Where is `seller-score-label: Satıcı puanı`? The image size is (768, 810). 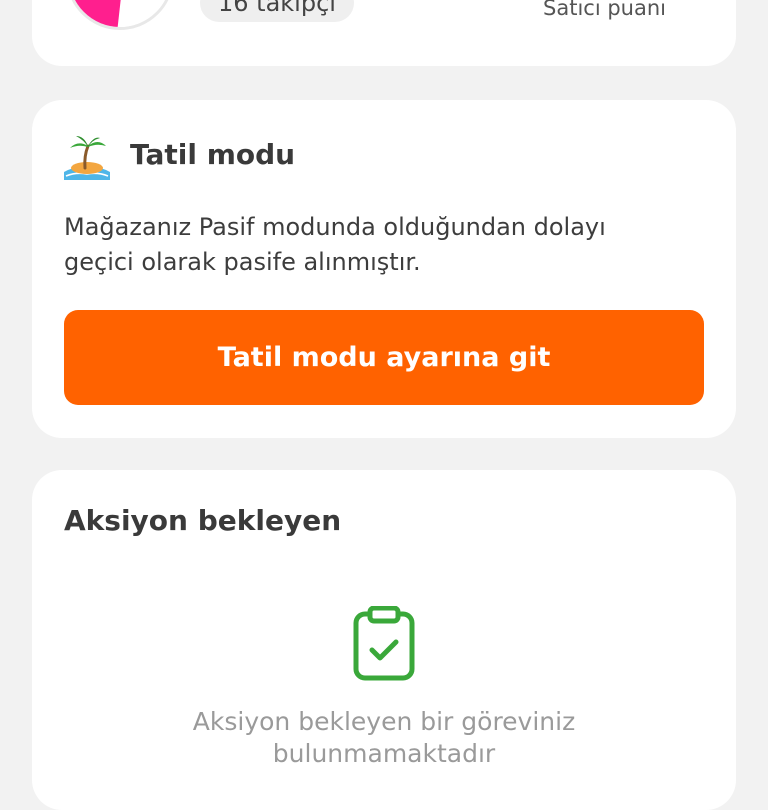
seller-score-label: Satıcı puanı is located at coordinates (604, 10).